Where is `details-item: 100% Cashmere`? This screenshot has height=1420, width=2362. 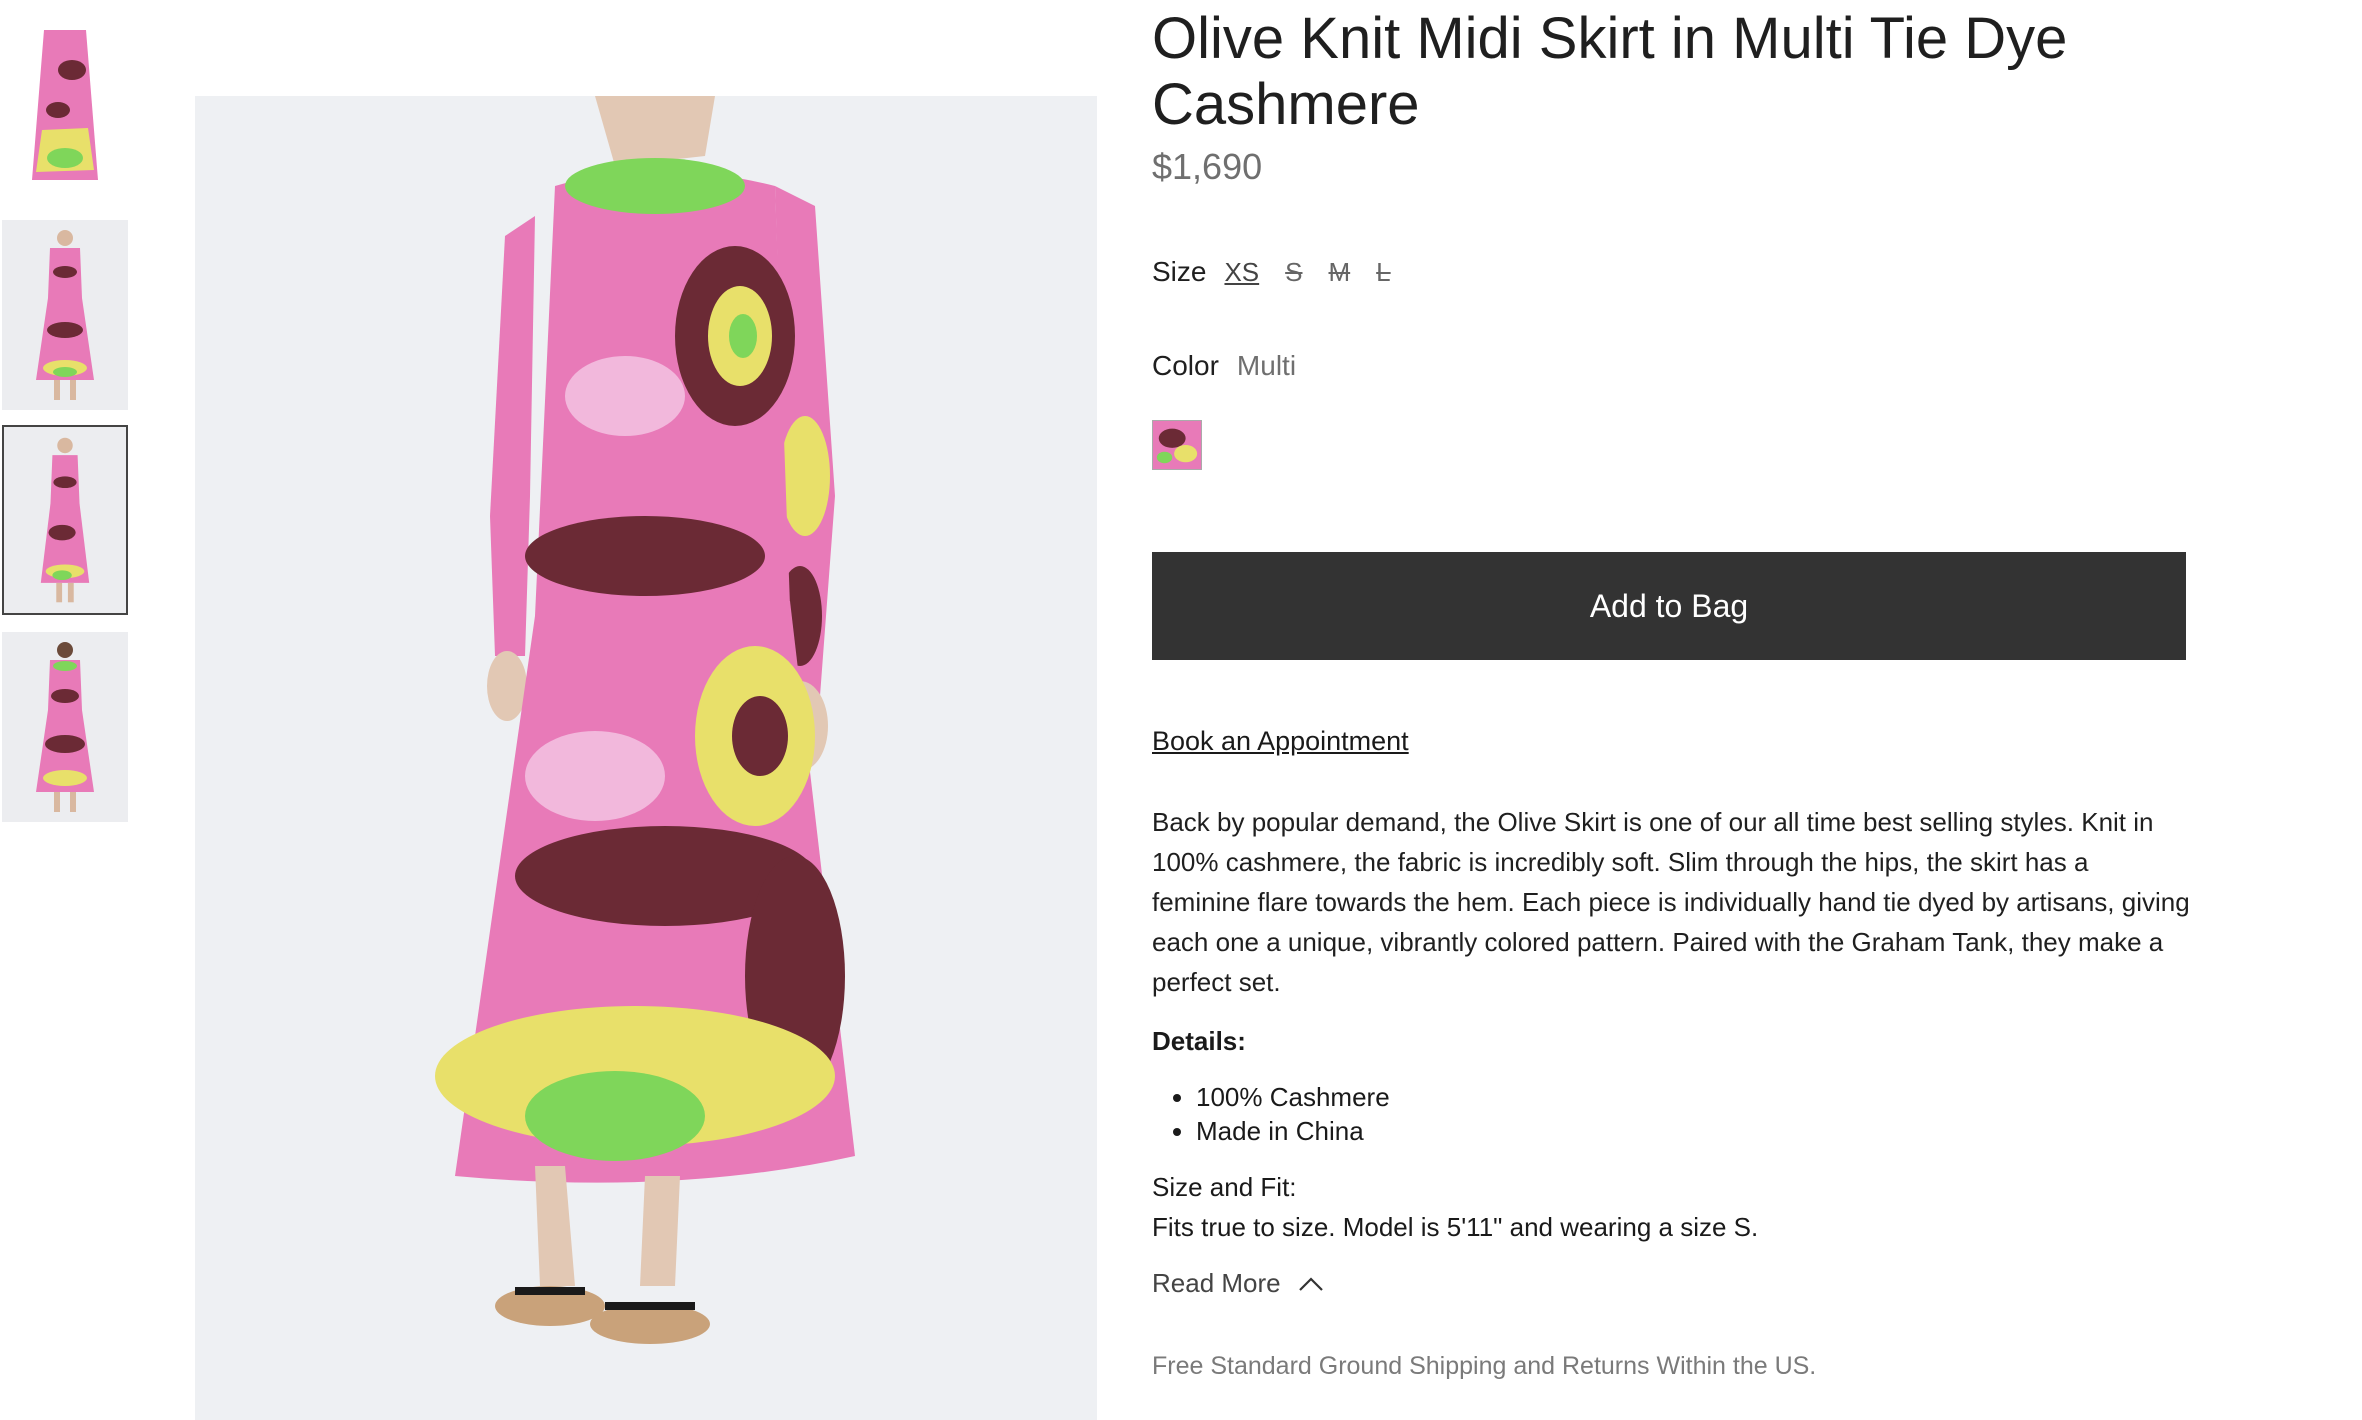
details-item: 100% Cashmere is located at coordinates (1293, 1097).